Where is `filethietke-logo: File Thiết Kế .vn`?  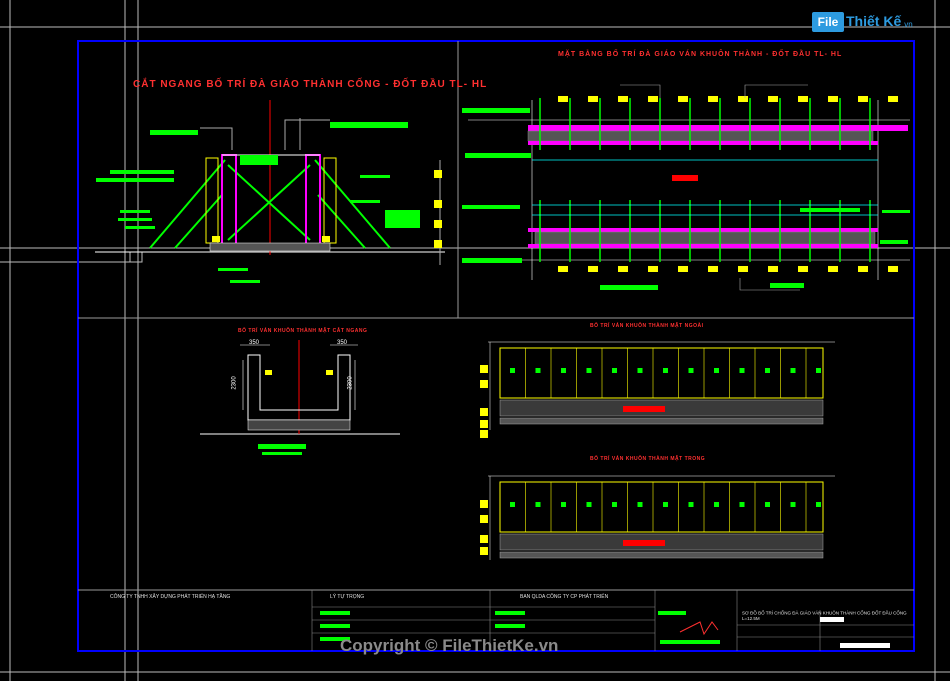
filethietke-logo: File Thiết Kế .vn is located at coordinates (867, 21).